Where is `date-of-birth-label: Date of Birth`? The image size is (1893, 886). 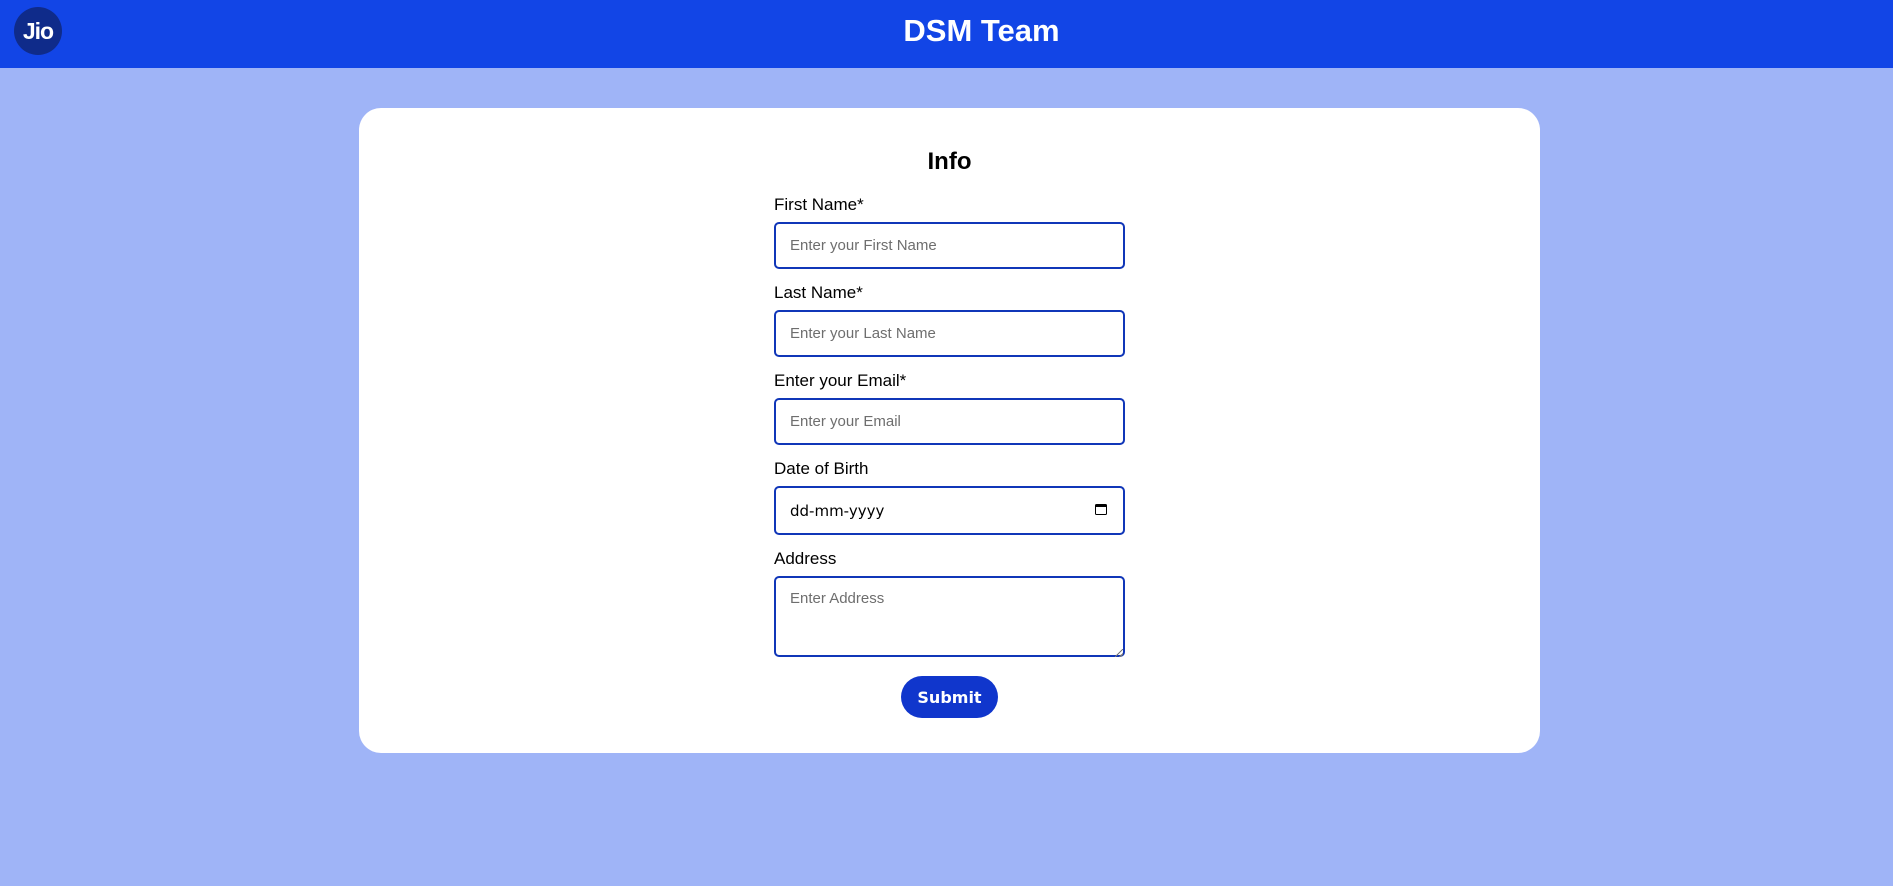
date-of-birth-label: Date of Birth is located at coordinates (821, 468).